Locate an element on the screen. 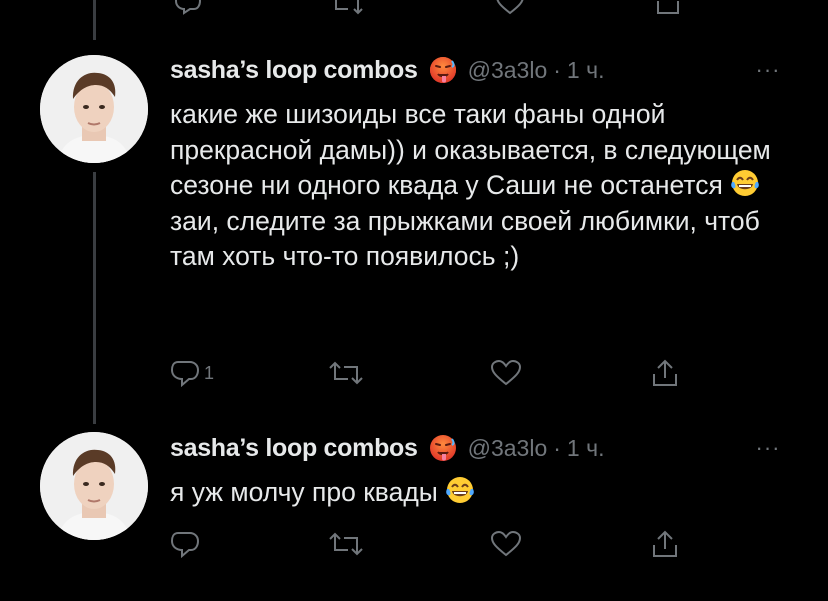 This screenshot has height=601, width=828. thread-connector-line is located at coordinates (94, 20).